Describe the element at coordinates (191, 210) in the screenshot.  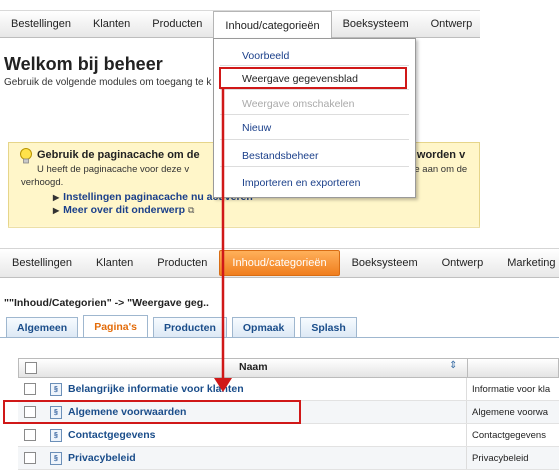
I see `external-link-icon: ⧉` at that location.